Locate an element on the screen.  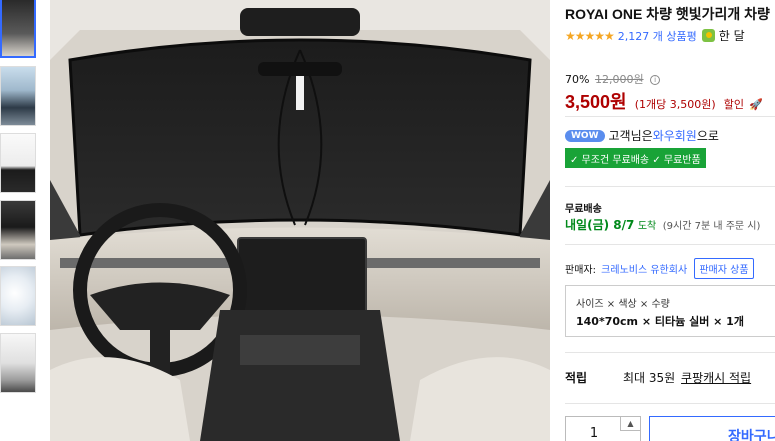
arrival-note: (9시간 7분 내 주문 시) is located at coordinates (711, 226).